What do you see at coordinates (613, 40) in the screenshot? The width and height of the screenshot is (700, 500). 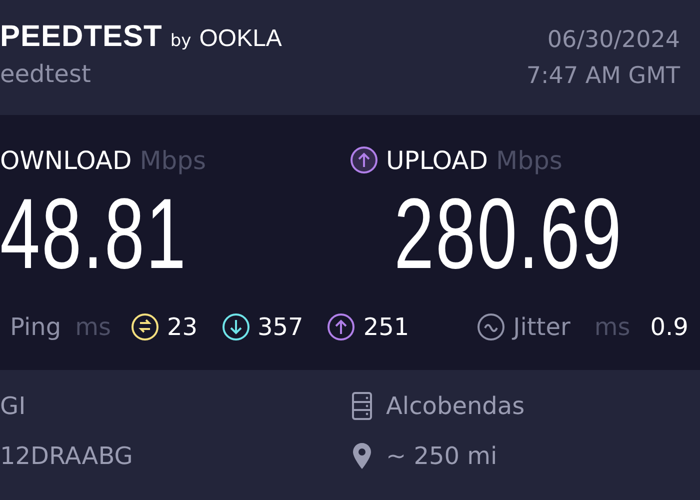 I see `test-date: 06/30/2024` at bounding box center [613, 40].